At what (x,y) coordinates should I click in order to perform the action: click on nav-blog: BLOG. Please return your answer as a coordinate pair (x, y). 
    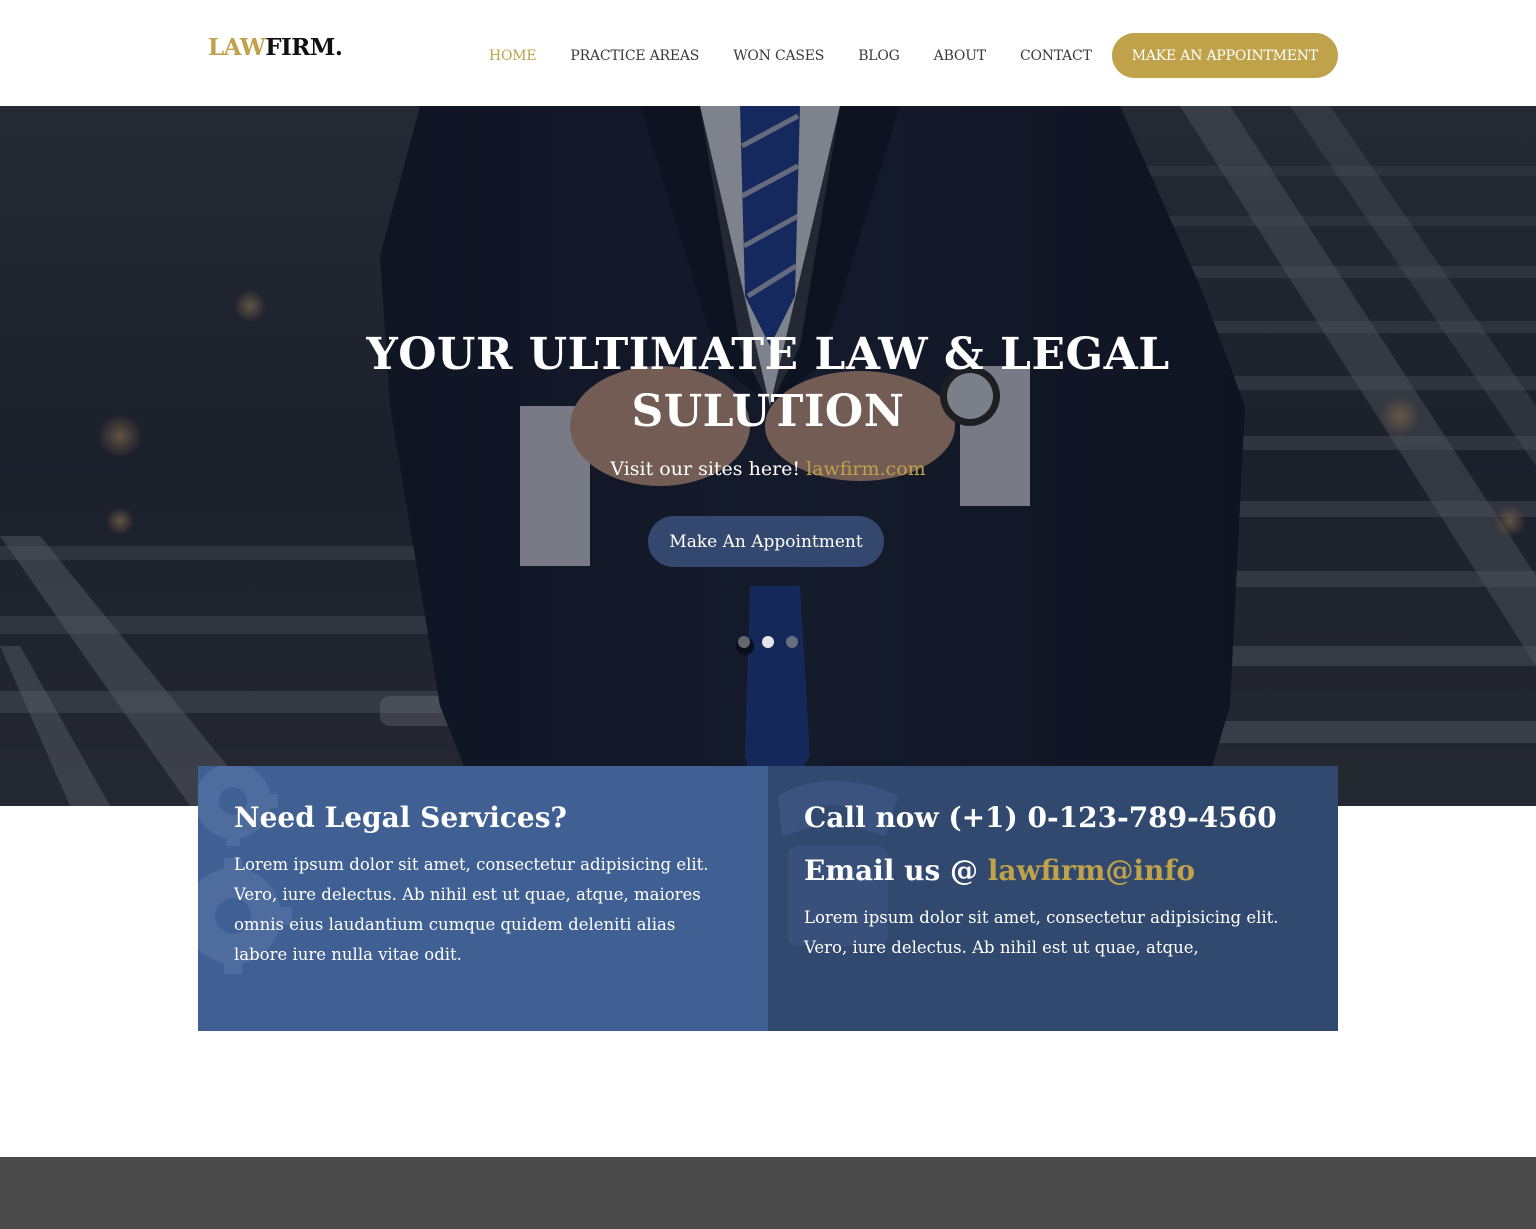
    Looking at the image, I should click on (879, 56).